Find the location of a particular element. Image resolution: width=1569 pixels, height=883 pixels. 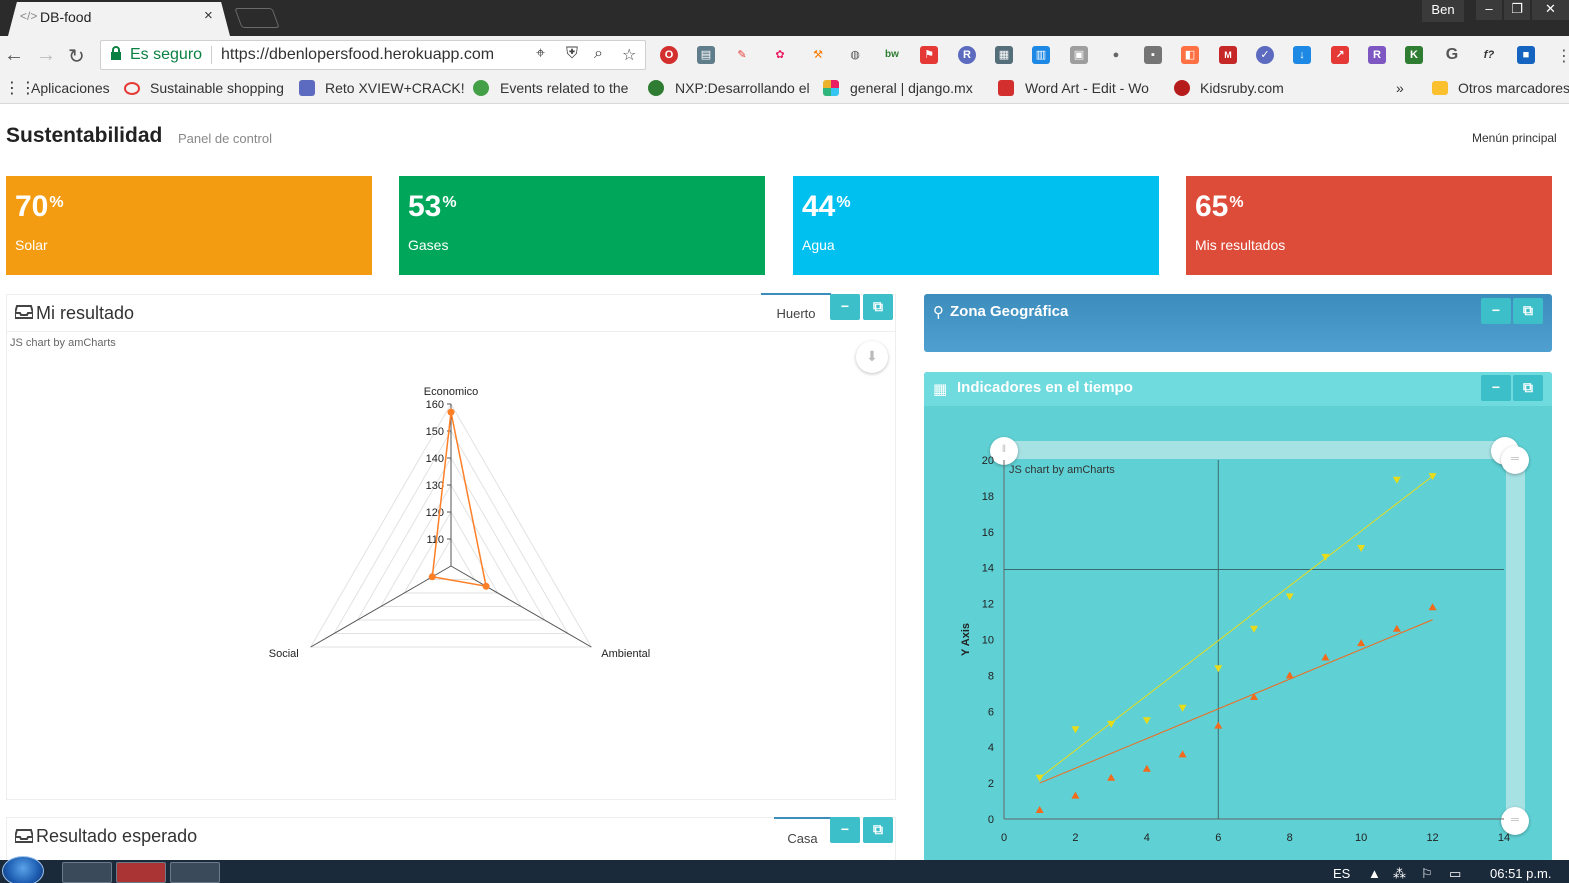

extension-r-icon: R is located at coordinates (967, 55).